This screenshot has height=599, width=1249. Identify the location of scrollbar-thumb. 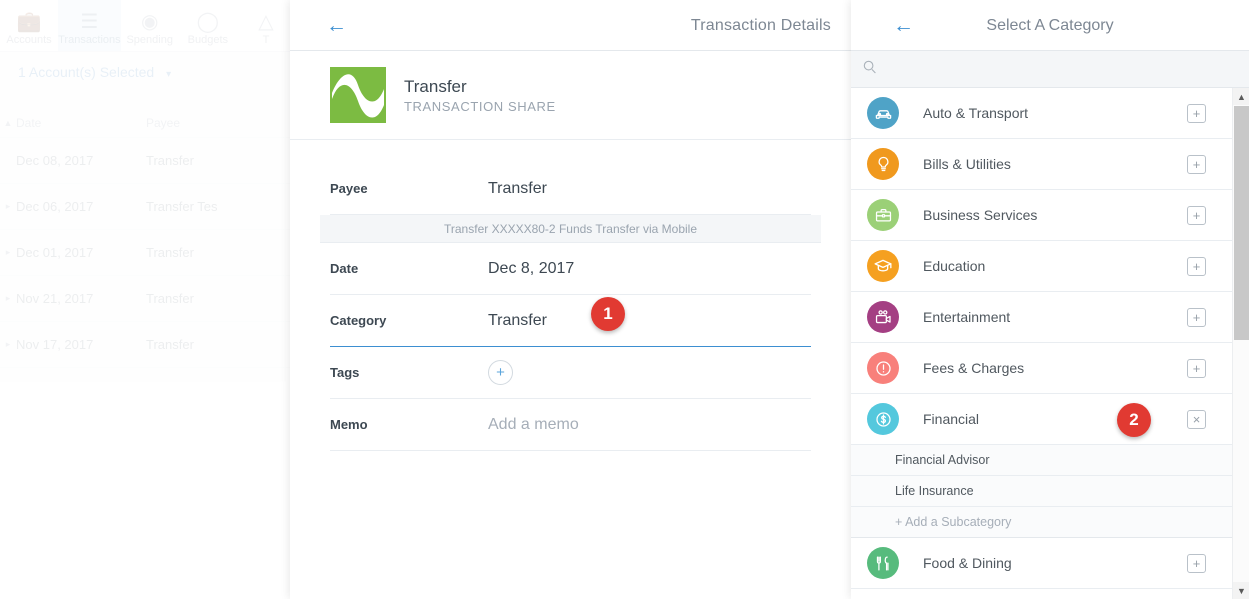
(1241, 223).